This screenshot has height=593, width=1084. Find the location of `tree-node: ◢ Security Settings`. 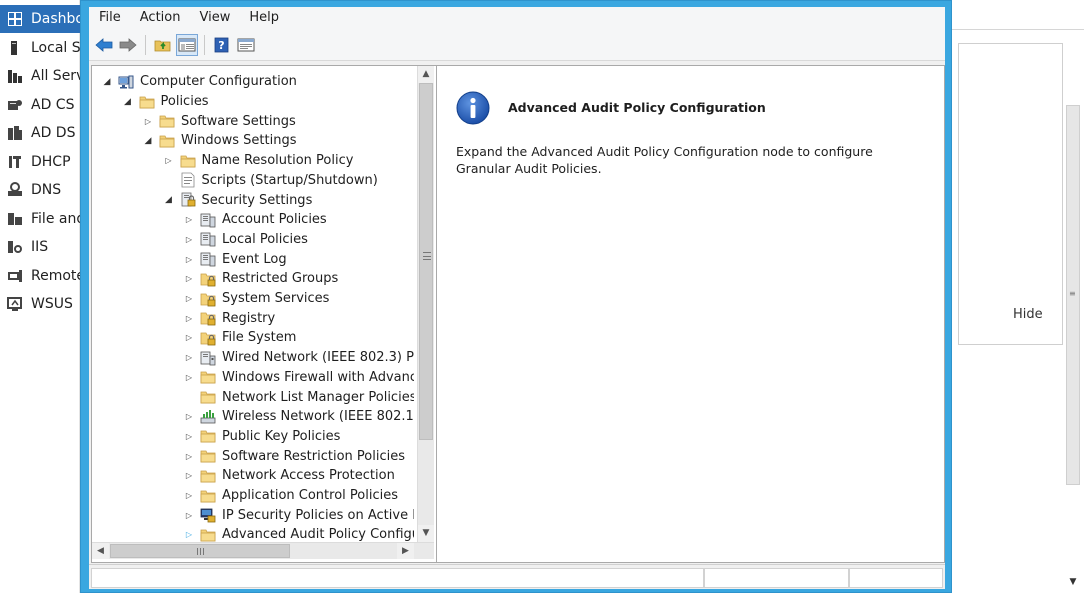

tree-node: ◢ Security Settings is located at coordinates (253, 200).